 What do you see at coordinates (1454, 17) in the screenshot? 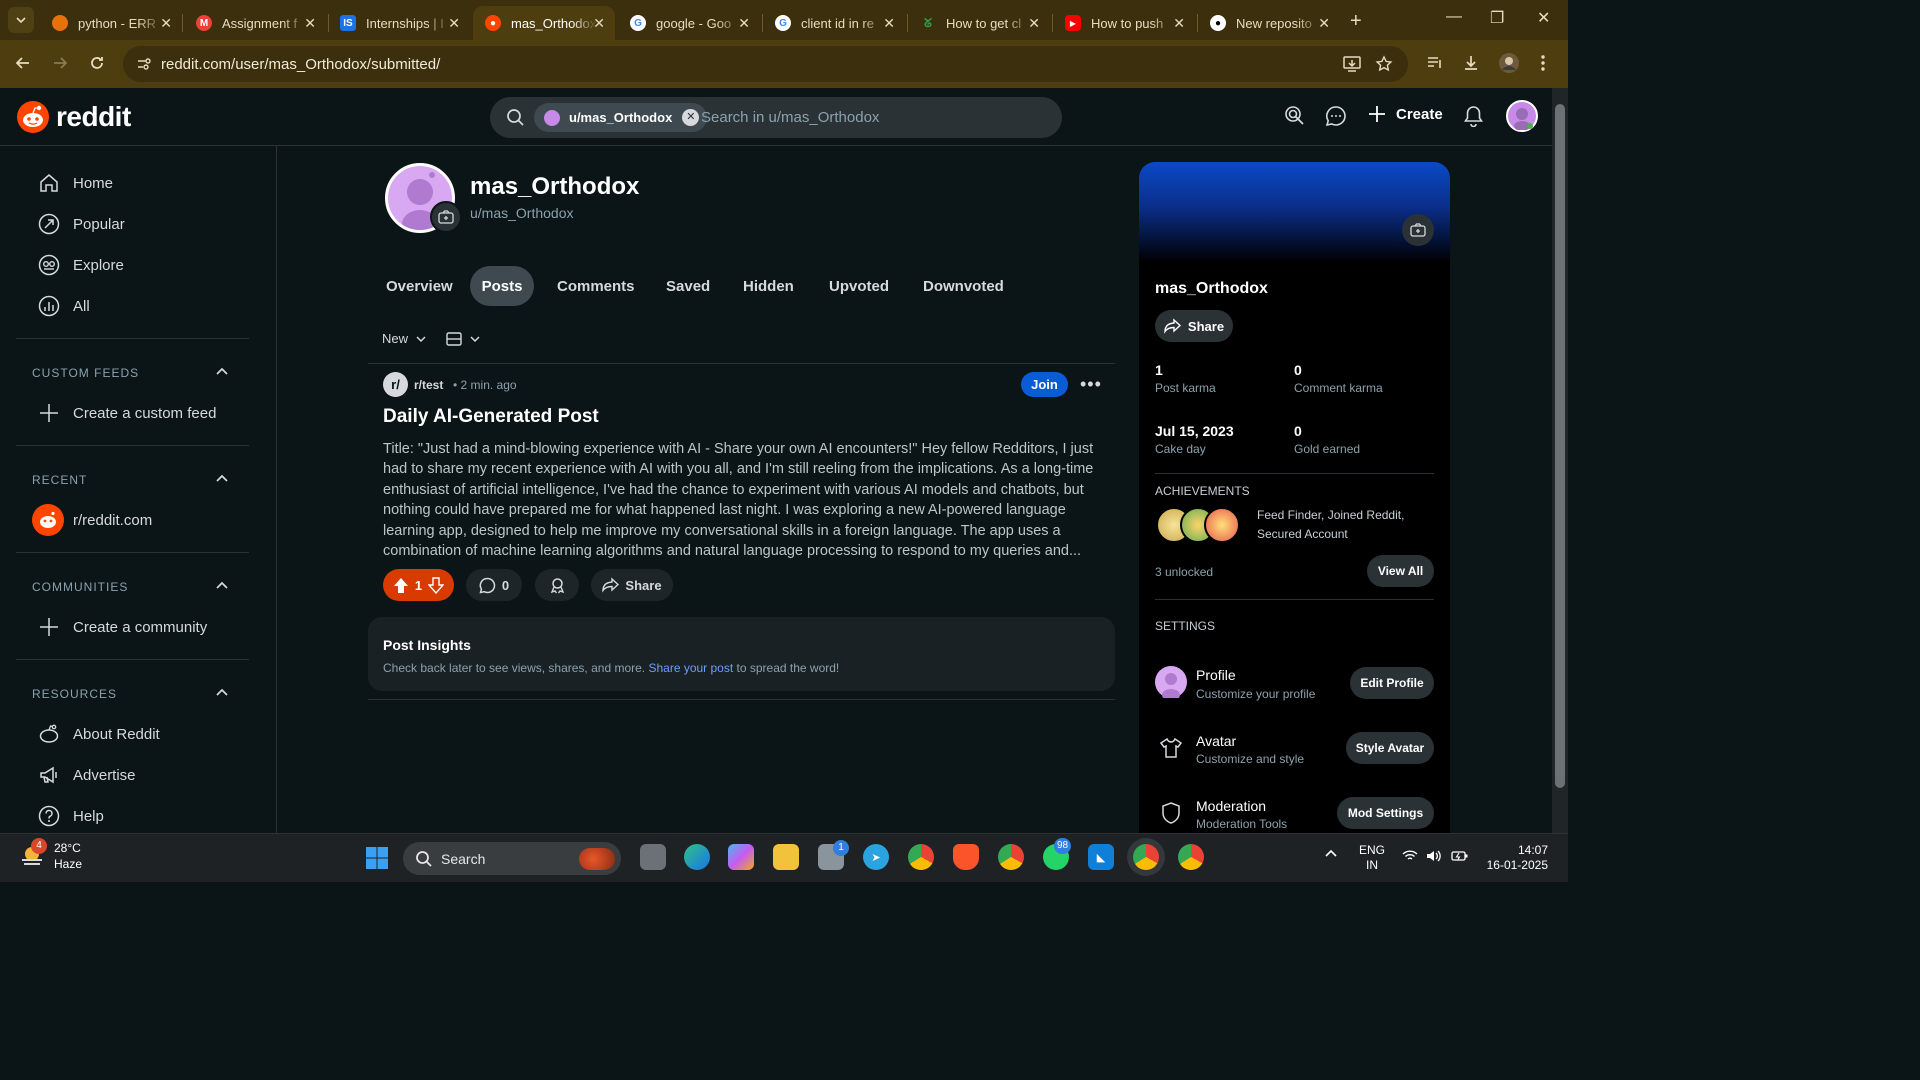
I see `minimize-icon: —` at bounding box center [1454, 17].